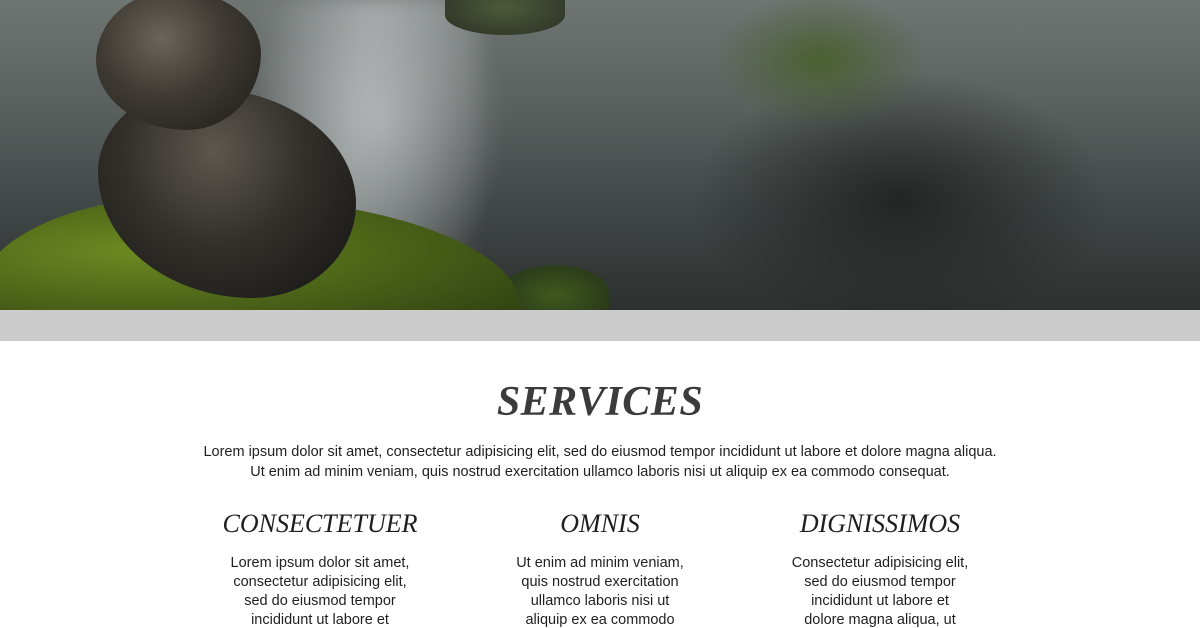  I want to click on divider-band, so click(600, 325).